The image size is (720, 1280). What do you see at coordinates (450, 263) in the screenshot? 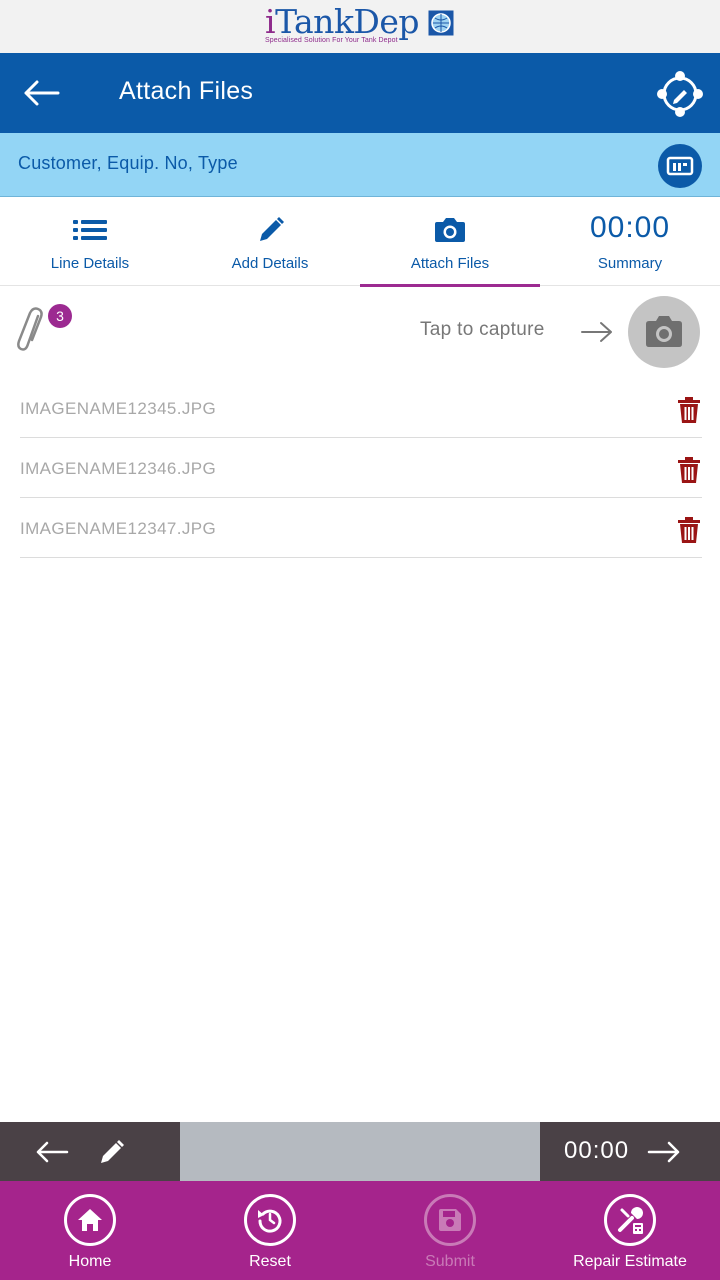
I see `tab-label: Attach Files` at bounding box center [450, 263].